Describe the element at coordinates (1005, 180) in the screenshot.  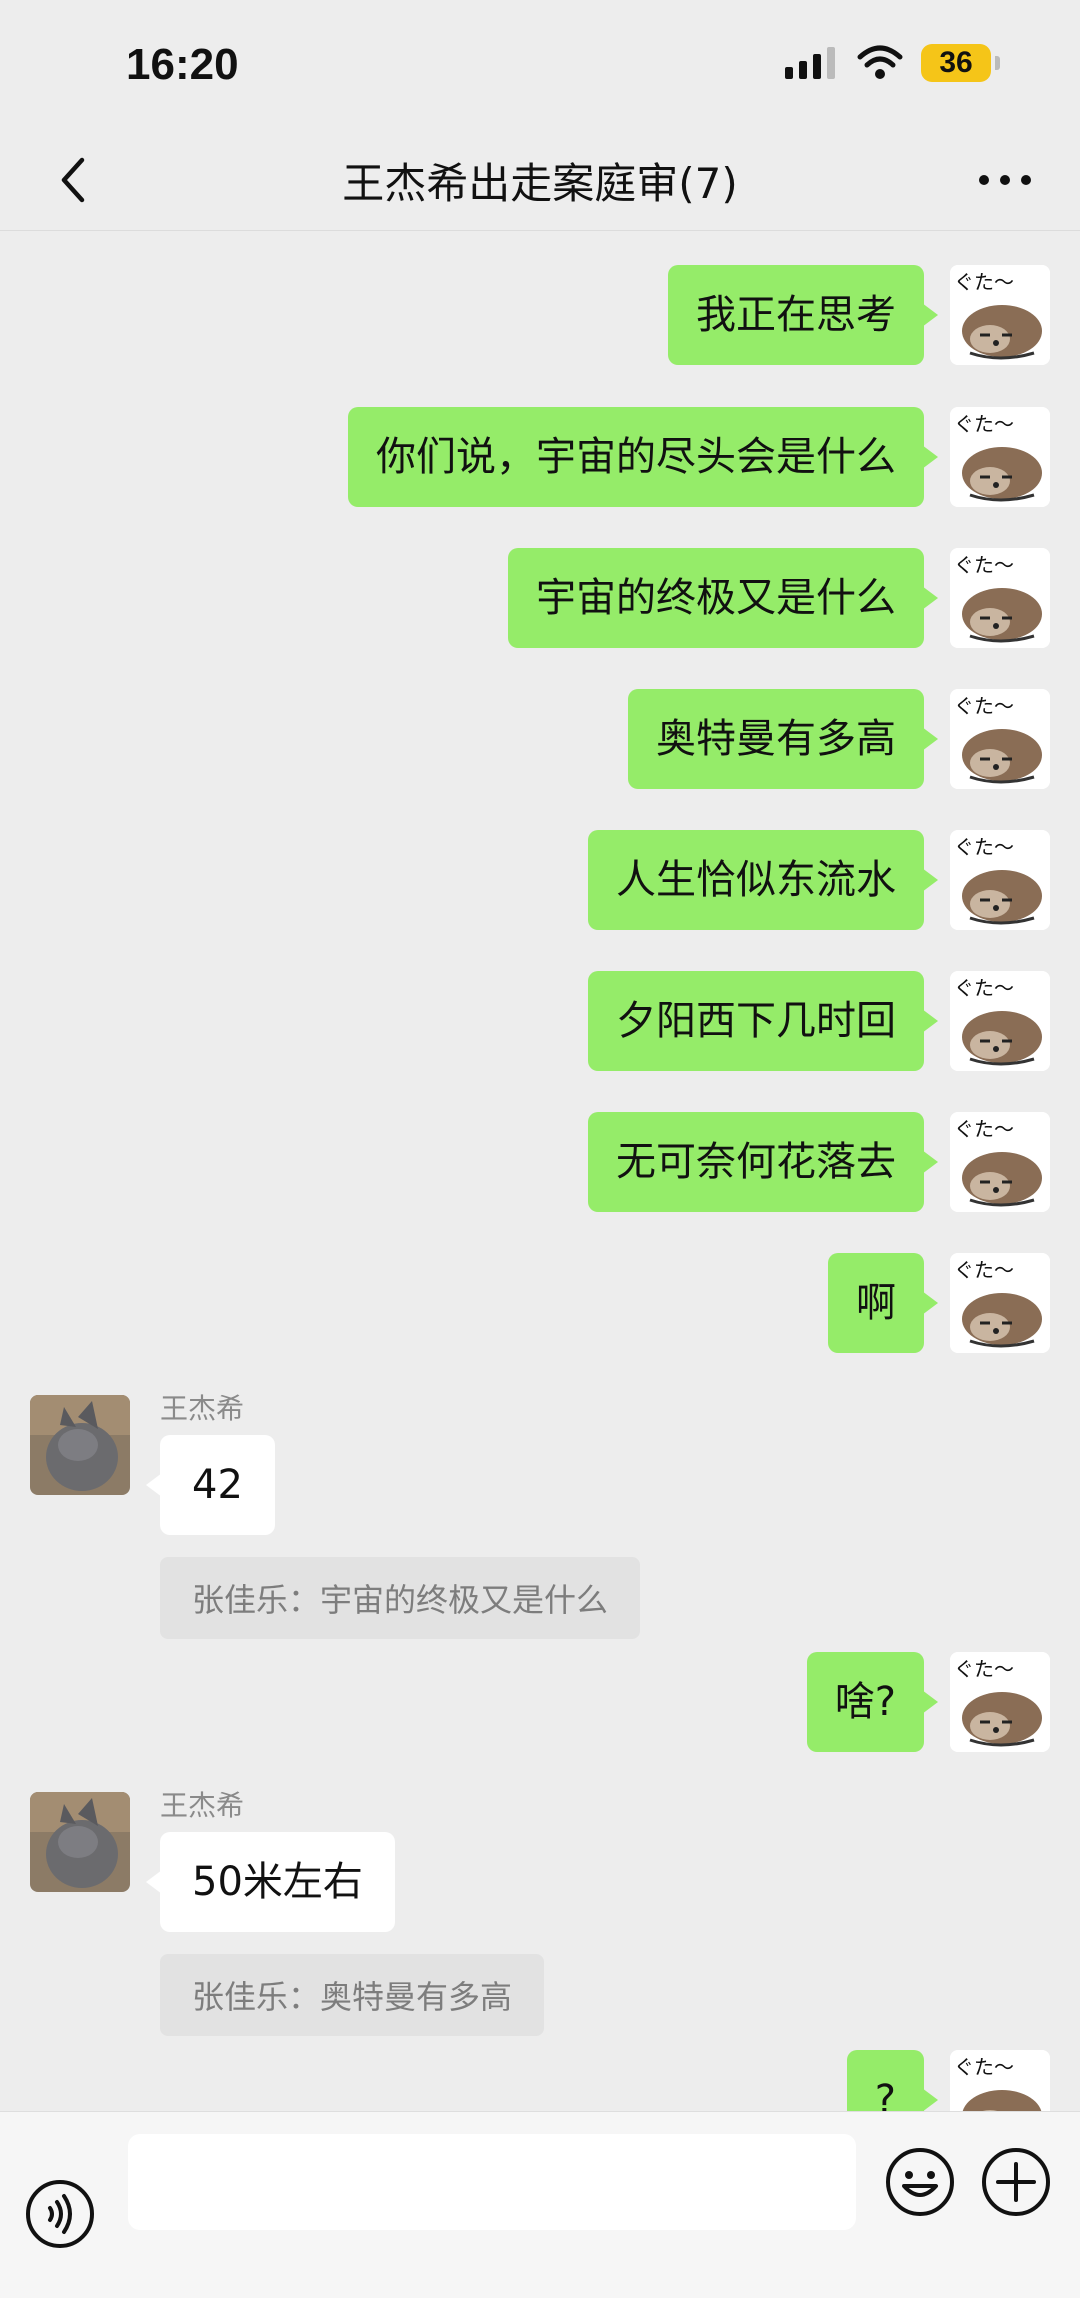
I see `more-dots-icon` at that location.